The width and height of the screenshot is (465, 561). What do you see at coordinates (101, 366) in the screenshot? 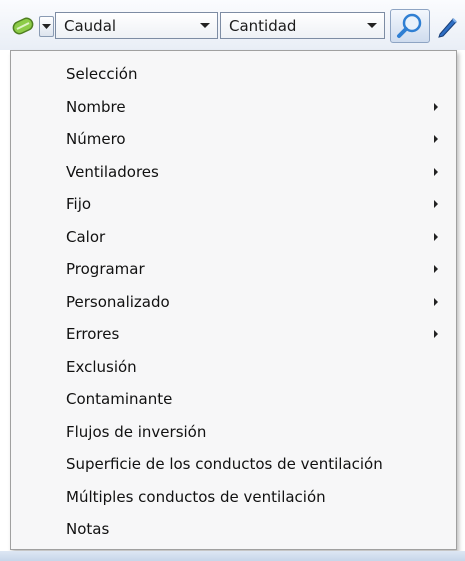
I see `menu-item-label: Exclusión` at bounding box center [101, 366].